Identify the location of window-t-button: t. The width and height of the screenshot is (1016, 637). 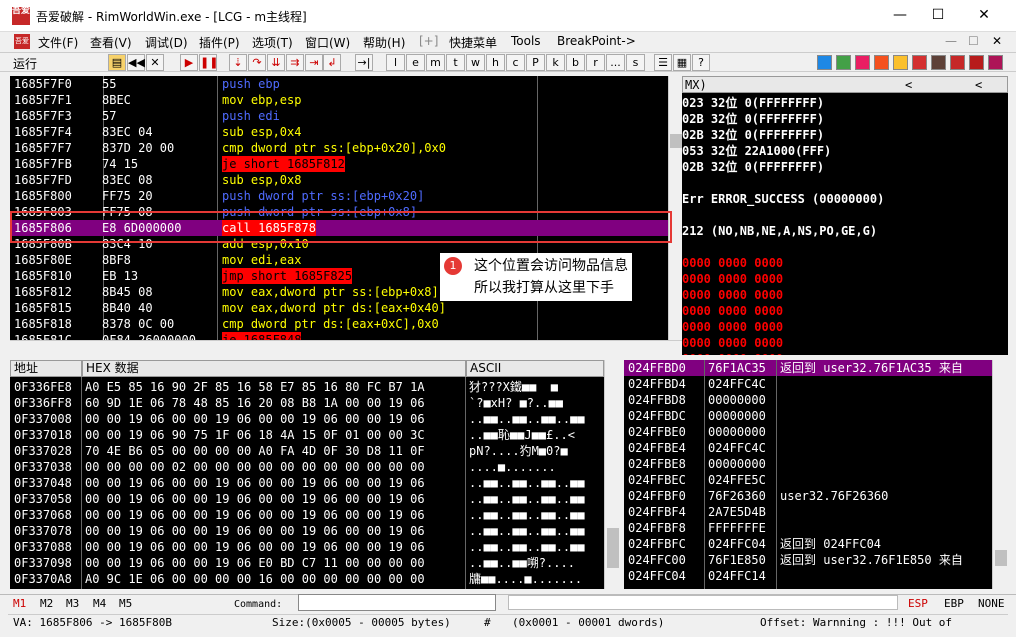
(455, 62).